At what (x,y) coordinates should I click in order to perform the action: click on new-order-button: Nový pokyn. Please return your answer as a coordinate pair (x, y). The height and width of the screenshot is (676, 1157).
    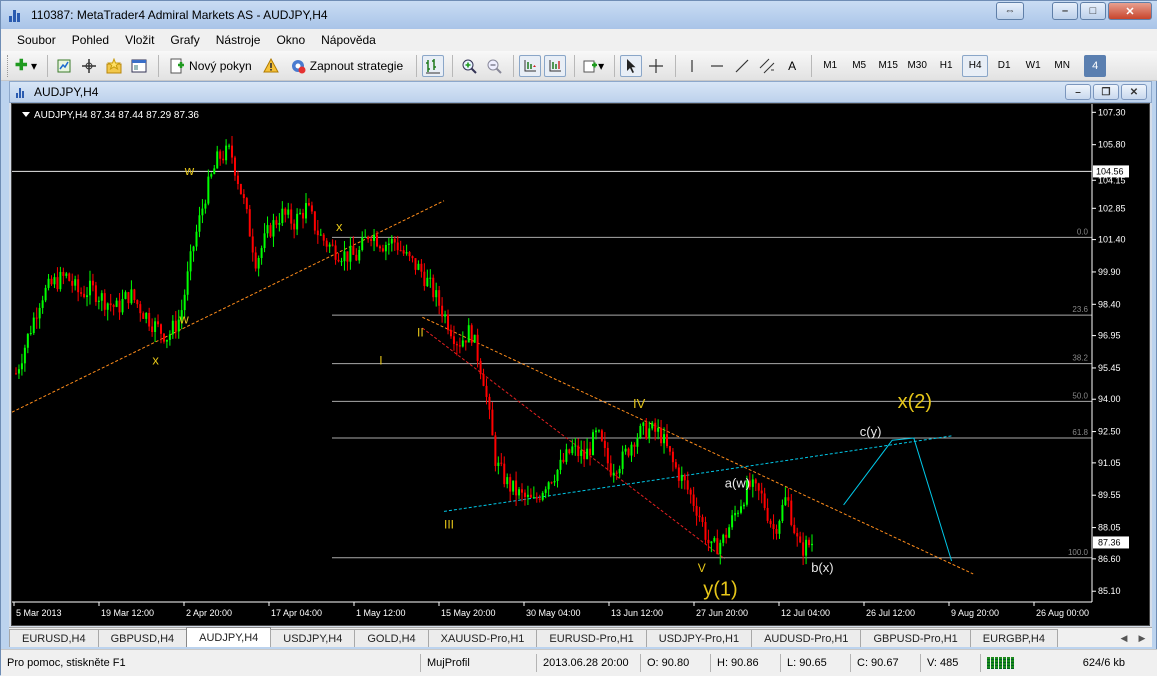
    Looking at the image, I should click on (210, 66).